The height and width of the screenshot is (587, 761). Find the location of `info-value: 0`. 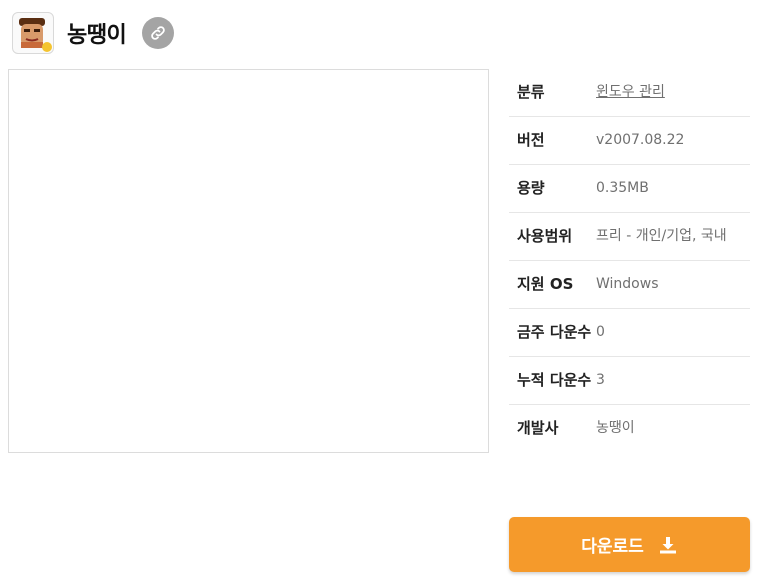

info-value: 0 is located at coordinates (600, 332).